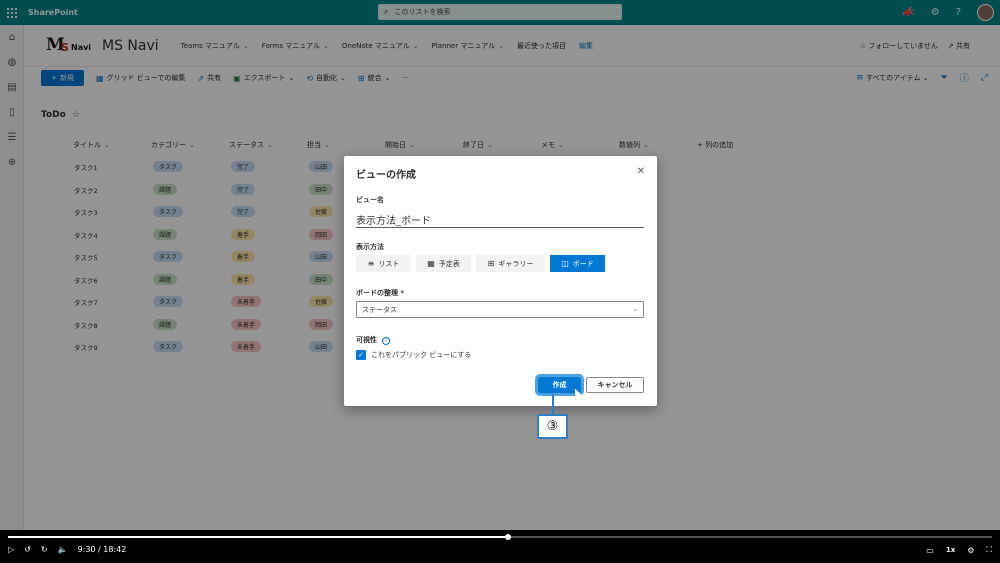  Describe the element at coordinates (258, 537) in the screenshot. I see `progress-fill` at that location.